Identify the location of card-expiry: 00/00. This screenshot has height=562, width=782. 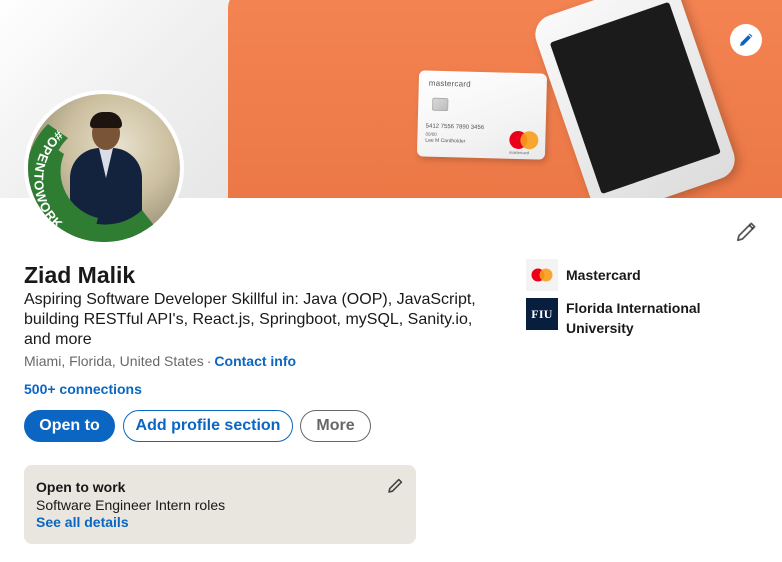
(431, 134).